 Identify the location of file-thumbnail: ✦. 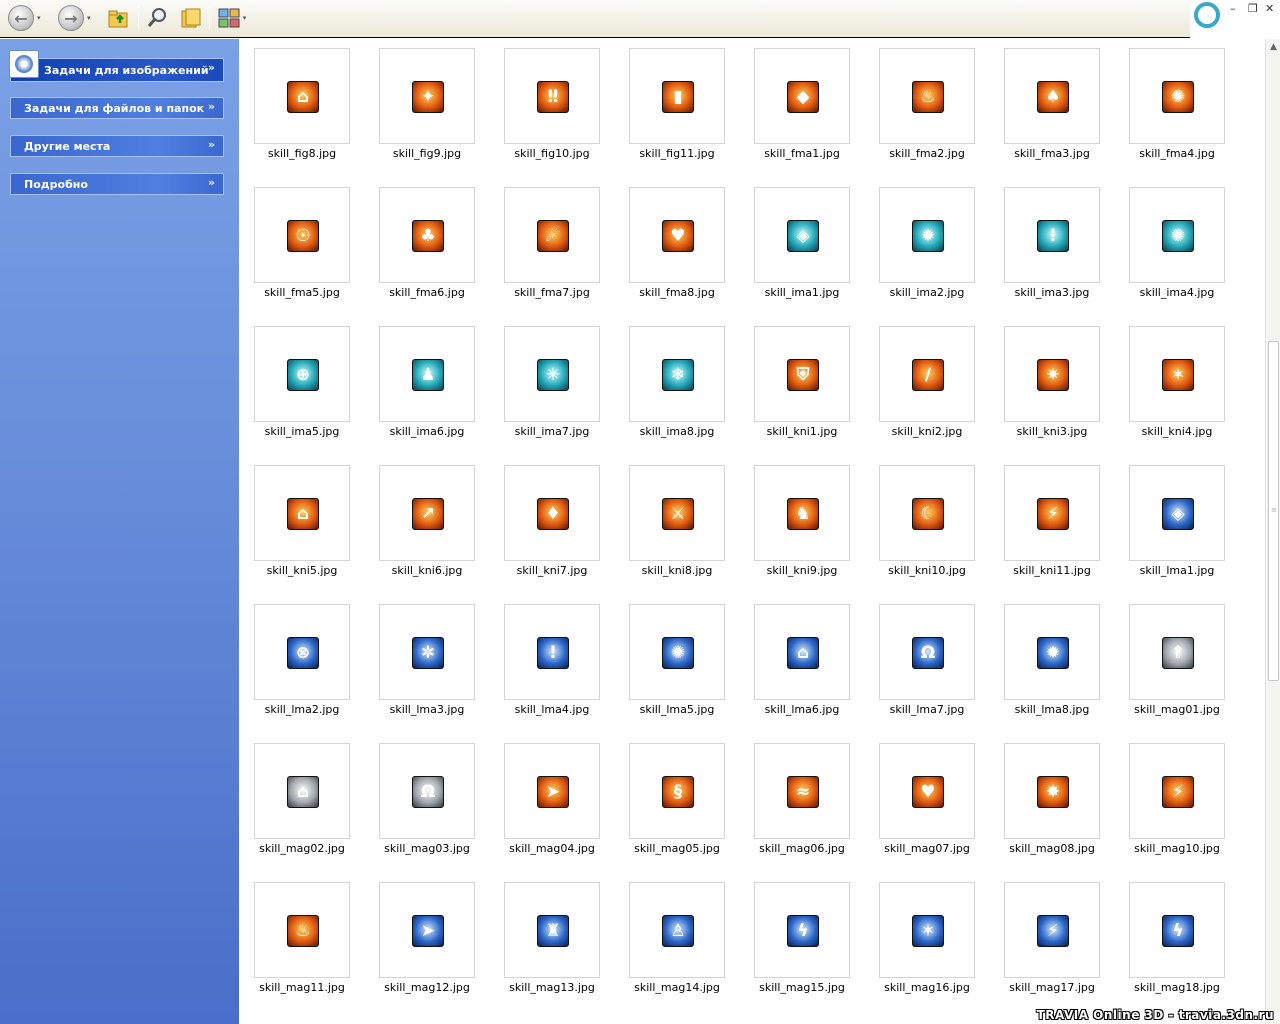
(427, 96).